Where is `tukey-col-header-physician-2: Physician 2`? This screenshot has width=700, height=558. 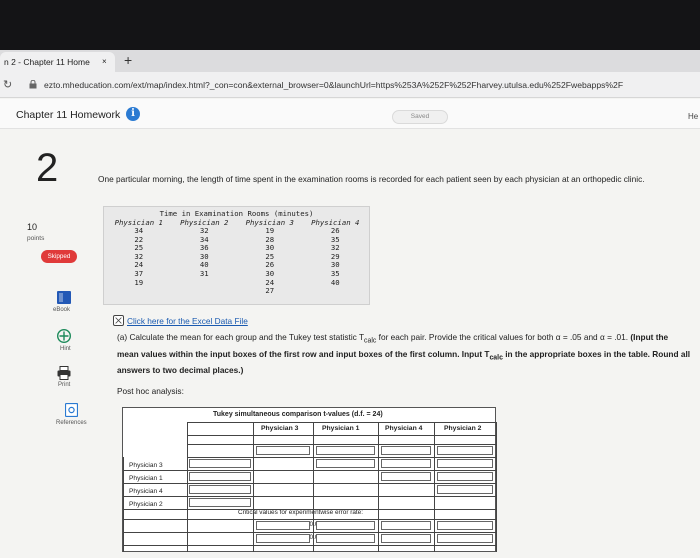
tukey-col-header-physician-2: Physician 2 is located at coordinates (463, 428).